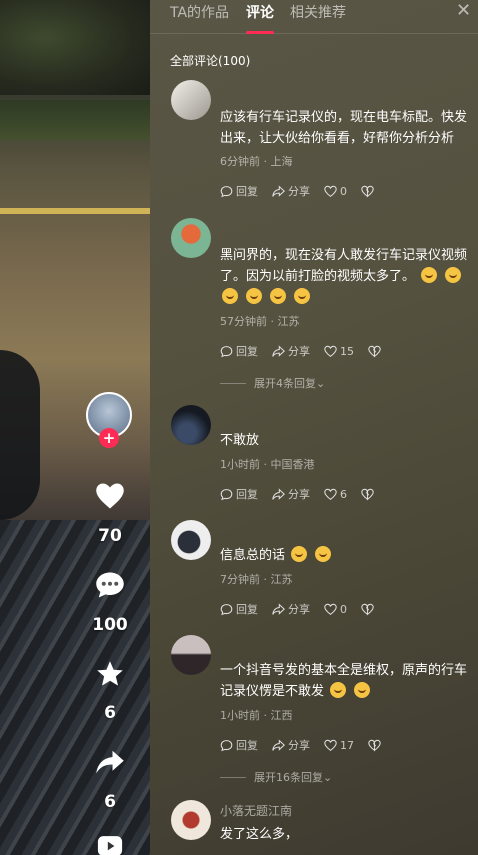  What do you see at coordinates (75, 211) in the screenshot?
I see `video-frame-road-line` at bounding box center [75, 211].